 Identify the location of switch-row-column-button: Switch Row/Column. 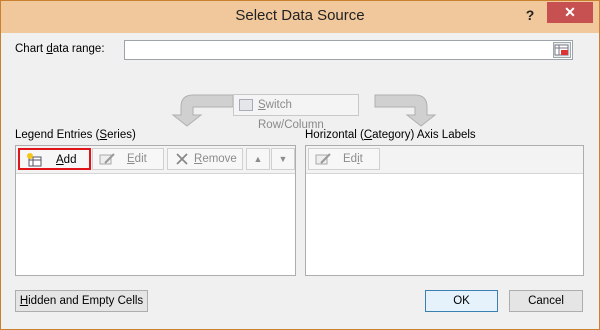
(296, 112).